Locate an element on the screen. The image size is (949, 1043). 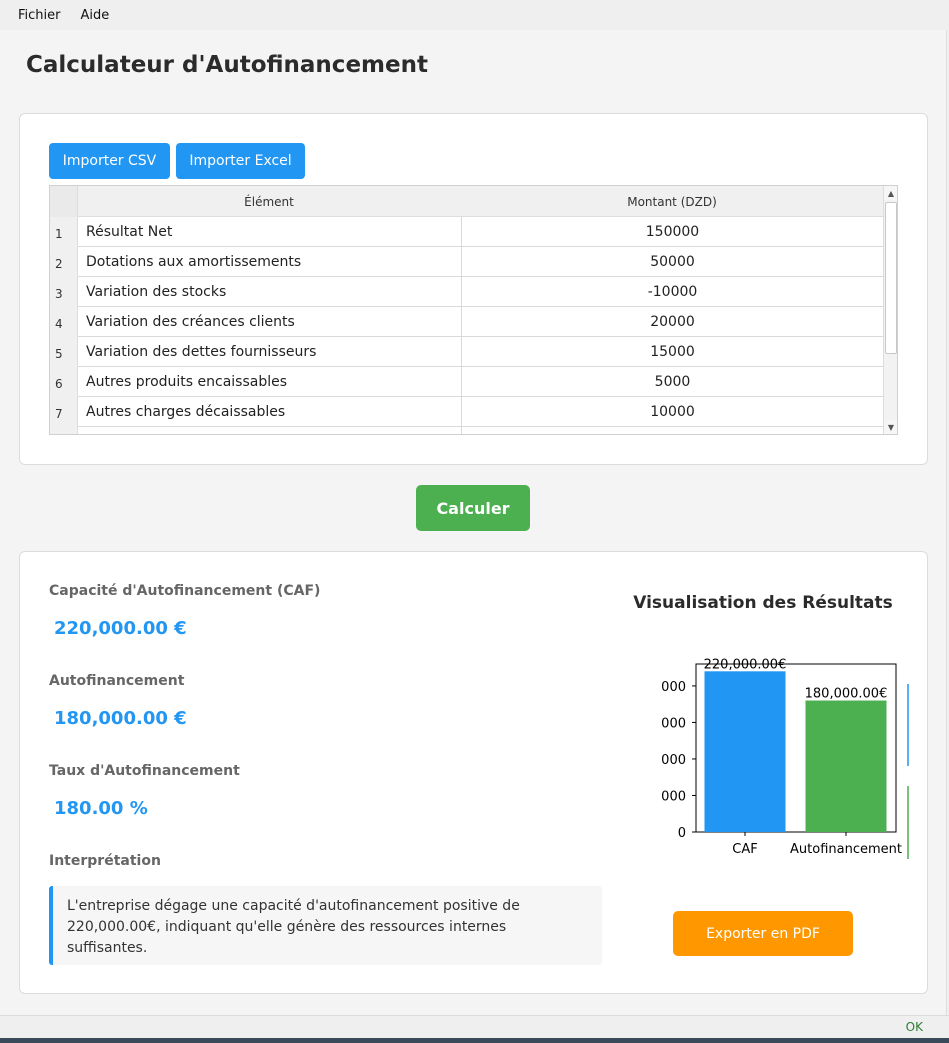
cell-amount: 50000 is located at coordinates (672, 262).